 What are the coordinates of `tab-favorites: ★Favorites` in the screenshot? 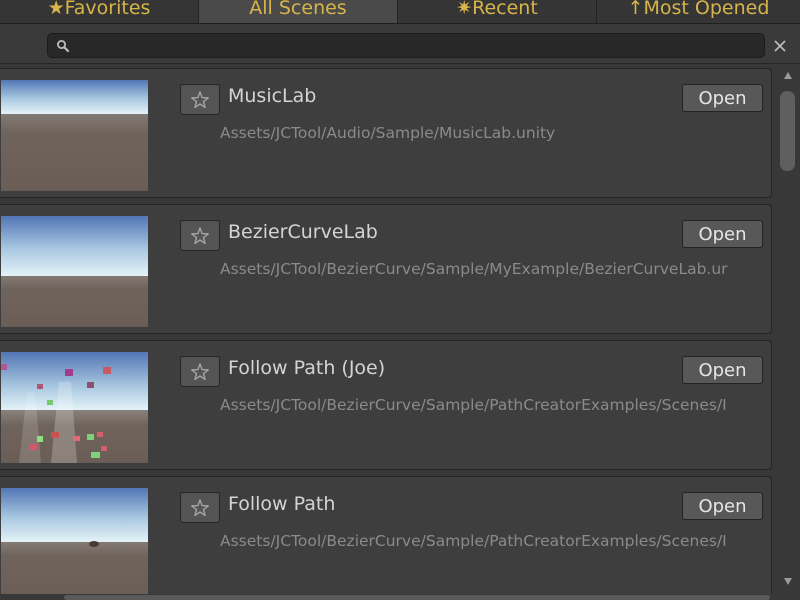 It's located at (99, 11).